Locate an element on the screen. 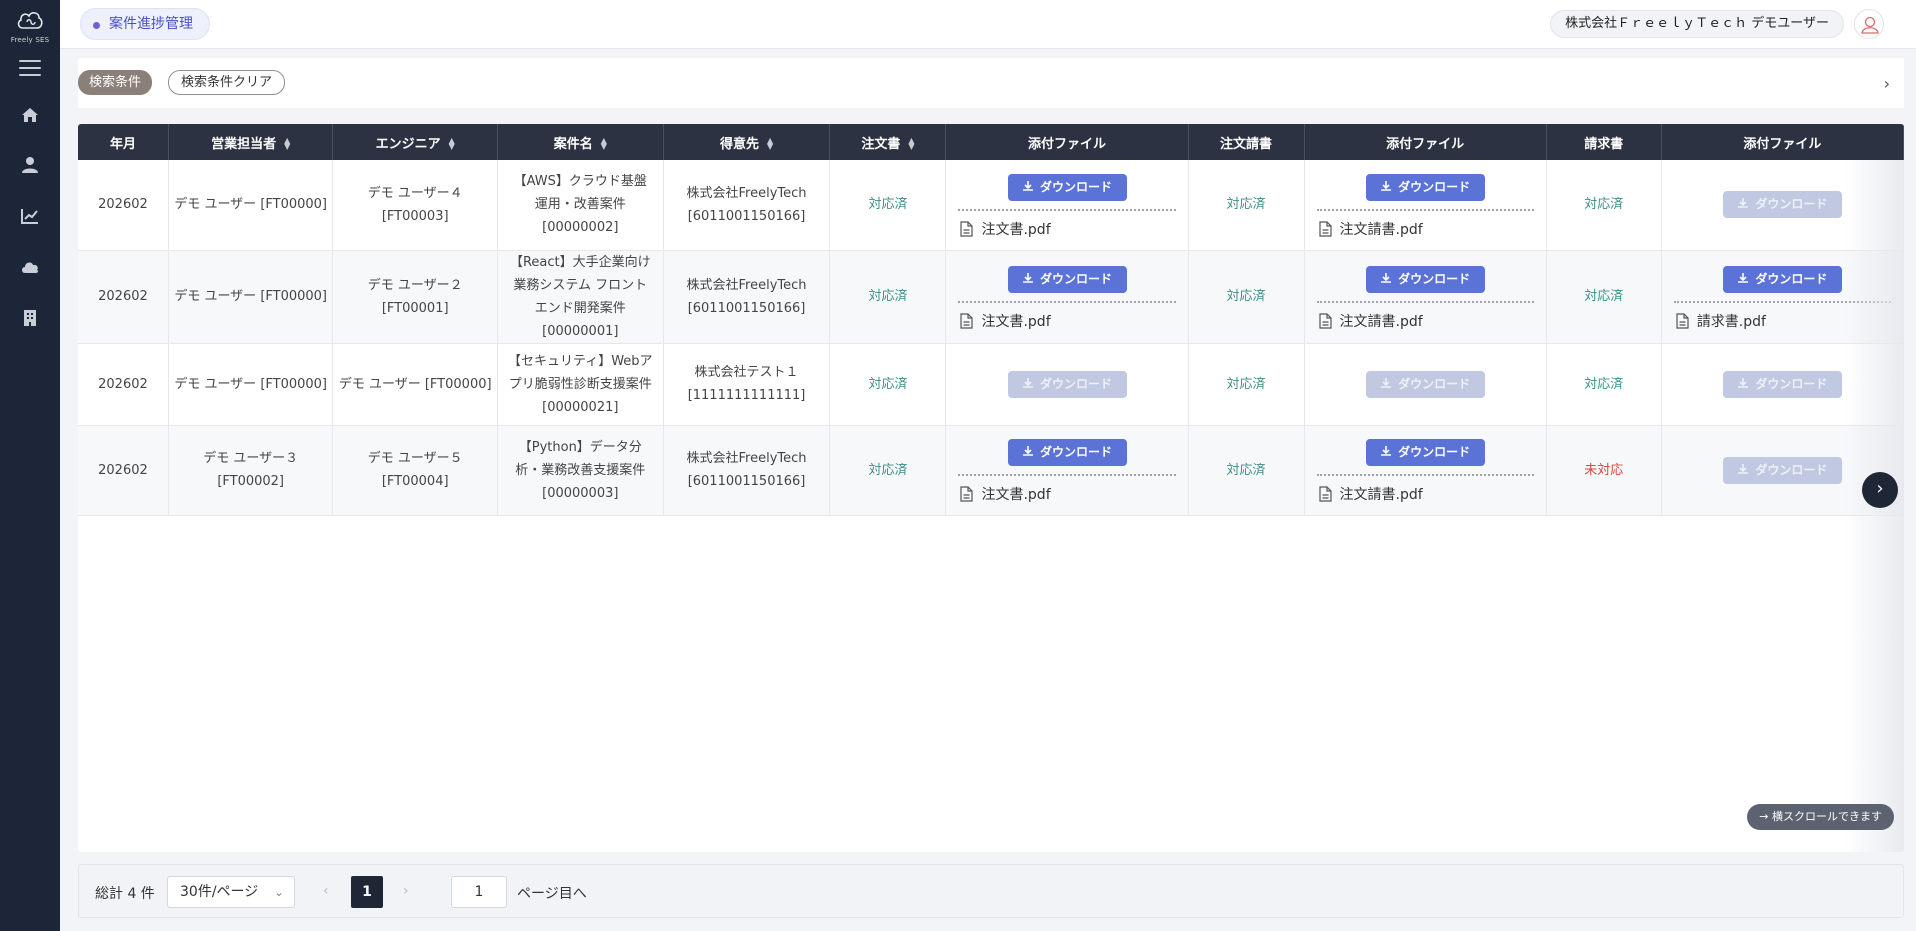  clear-search-button: 検索条件クリア is located at coordinates (227, 82).